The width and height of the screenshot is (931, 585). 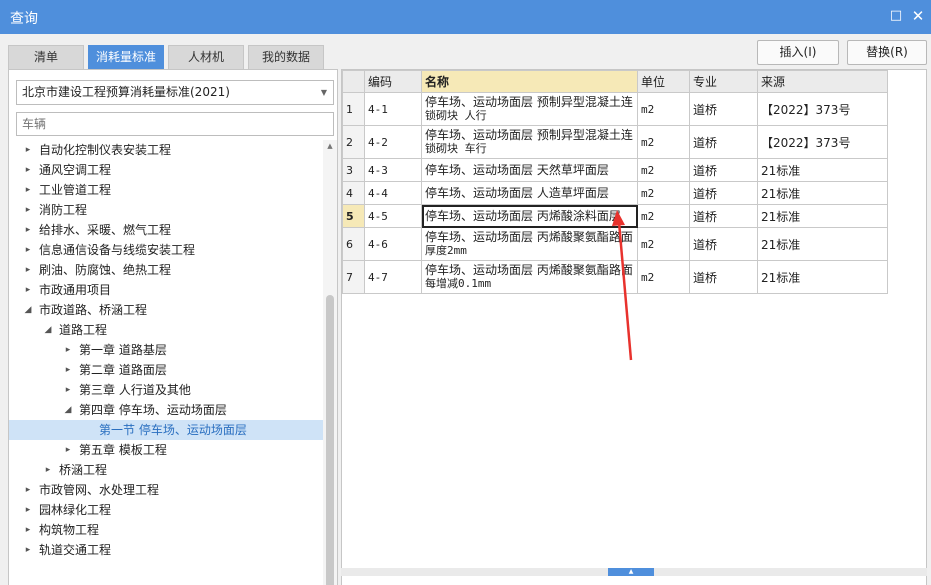 What do you see at coordinates (166, 490) in the screenshot?
I see `tree-node: ▸ 市政管网、水处理工程` at bounding box center [166, 490].